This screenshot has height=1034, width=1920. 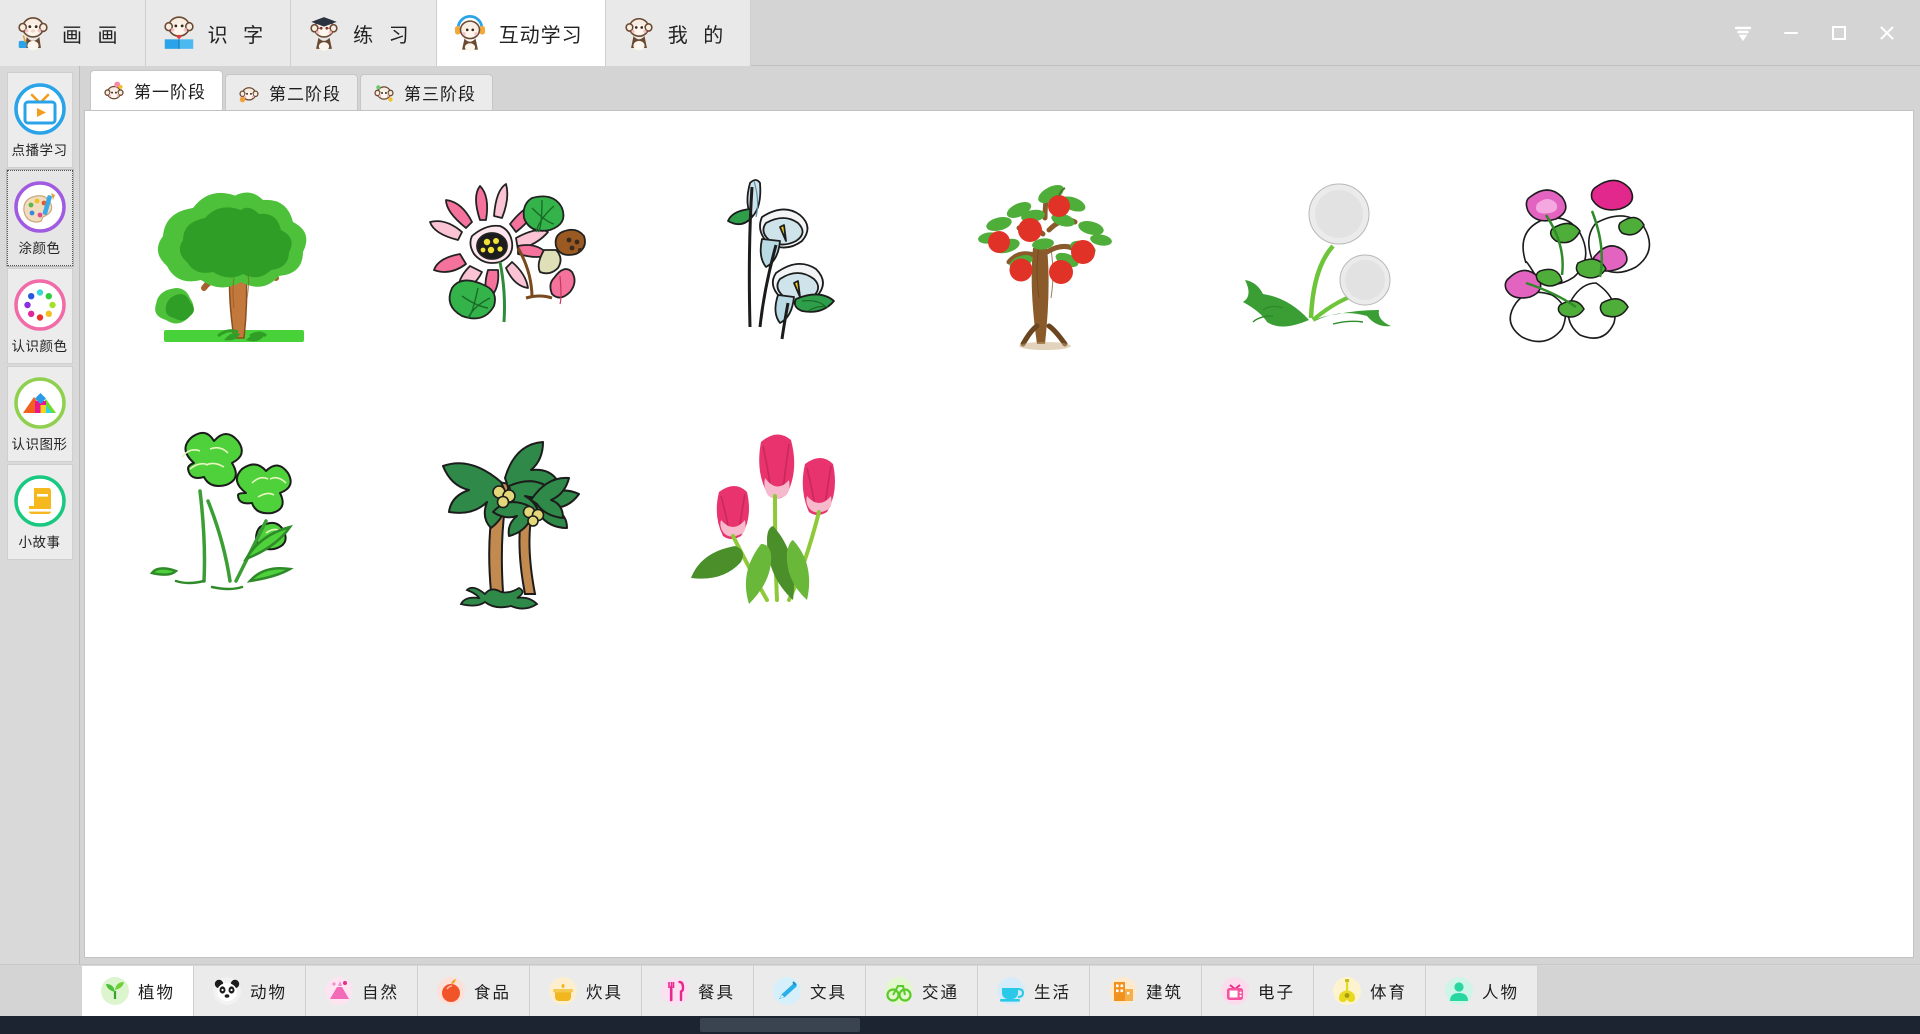 I want to click on category-stationery: 文具, so click(x=810, y=990).